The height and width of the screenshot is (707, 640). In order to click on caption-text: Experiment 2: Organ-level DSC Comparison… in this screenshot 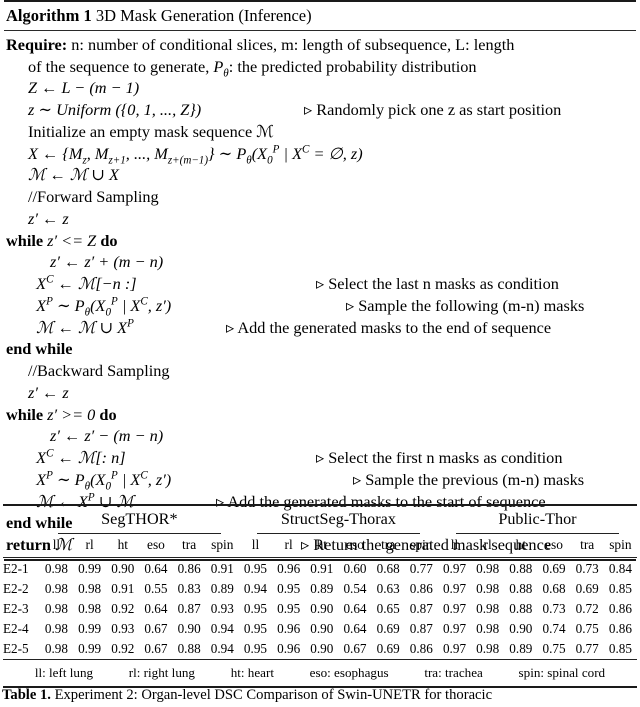, I will do `click(273, 695)`.